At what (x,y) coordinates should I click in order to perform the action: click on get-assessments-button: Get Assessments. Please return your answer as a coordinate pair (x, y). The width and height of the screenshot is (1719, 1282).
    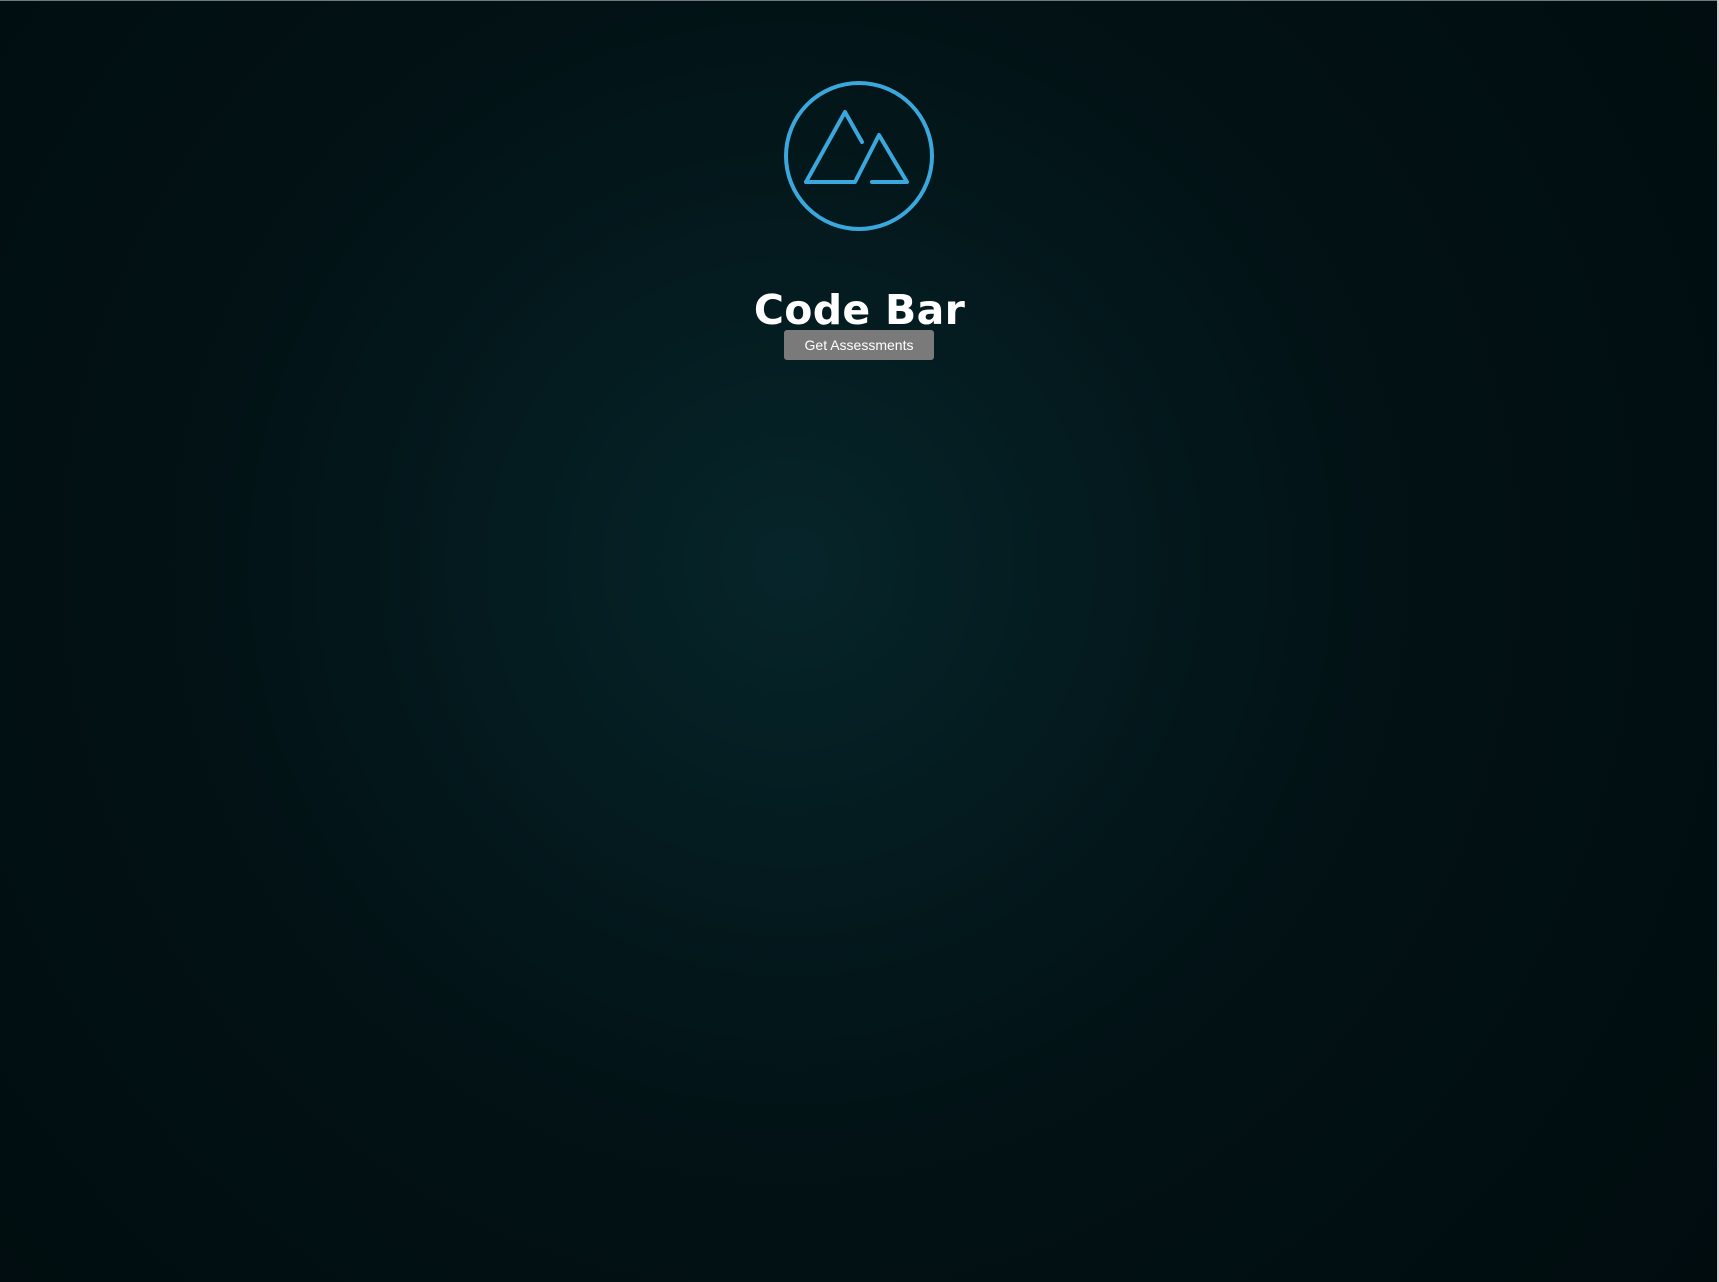
    Looking at the image, I should click on (859, 345).